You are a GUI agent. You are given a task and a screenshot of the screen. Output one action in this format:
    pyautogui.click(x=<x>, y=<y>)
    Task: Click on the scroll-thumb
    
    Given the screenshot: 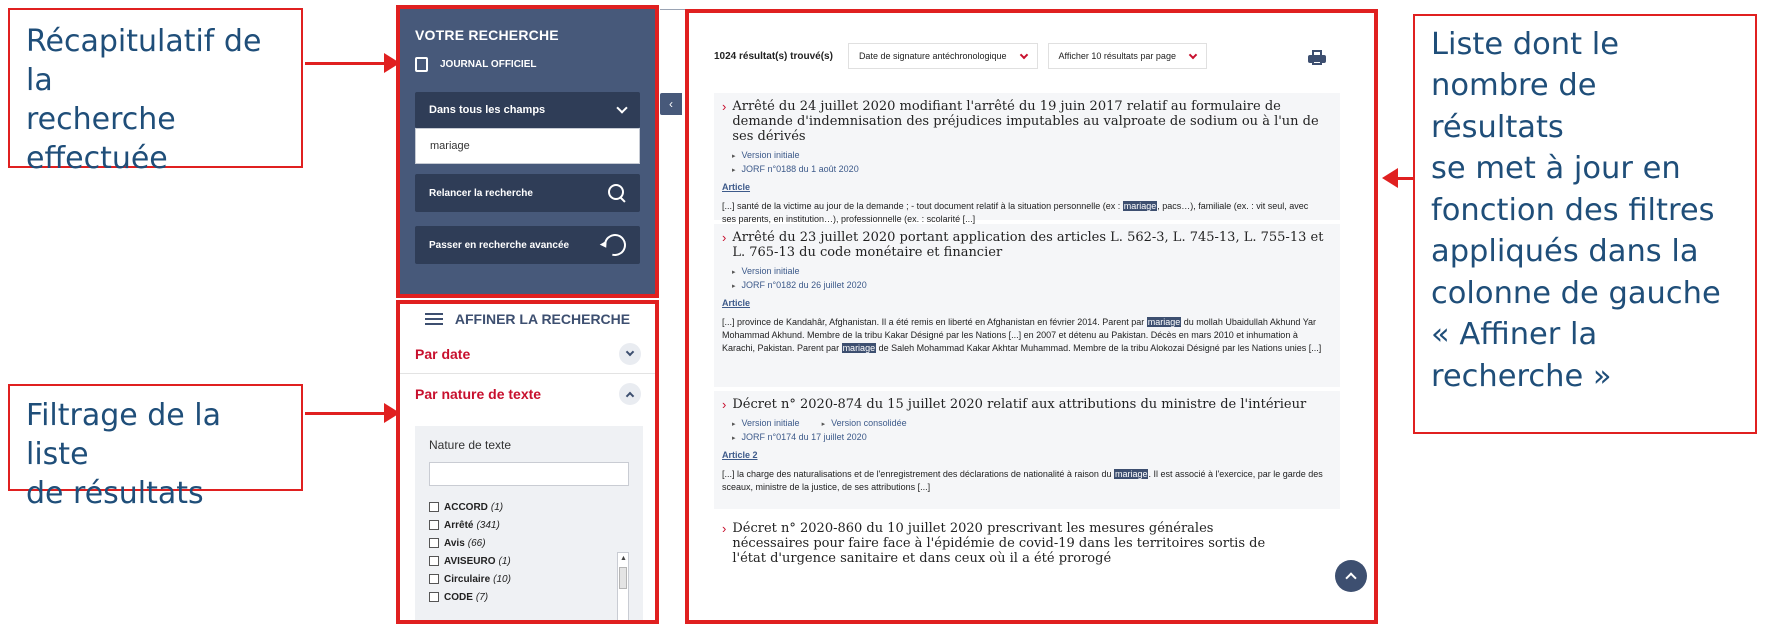 What is the action you would take?
    pyautogui.click(x=623, y=578)
    